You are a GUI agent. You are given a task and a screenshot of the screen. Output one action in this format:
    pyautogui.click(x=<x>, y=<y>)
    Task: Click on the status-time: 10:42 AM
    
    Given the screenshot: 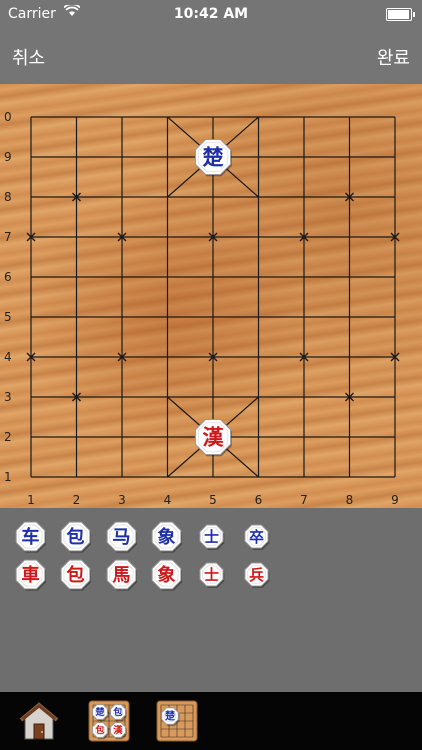 What is the action you would take?
    pyautogui.click(x=211, y=14)
    